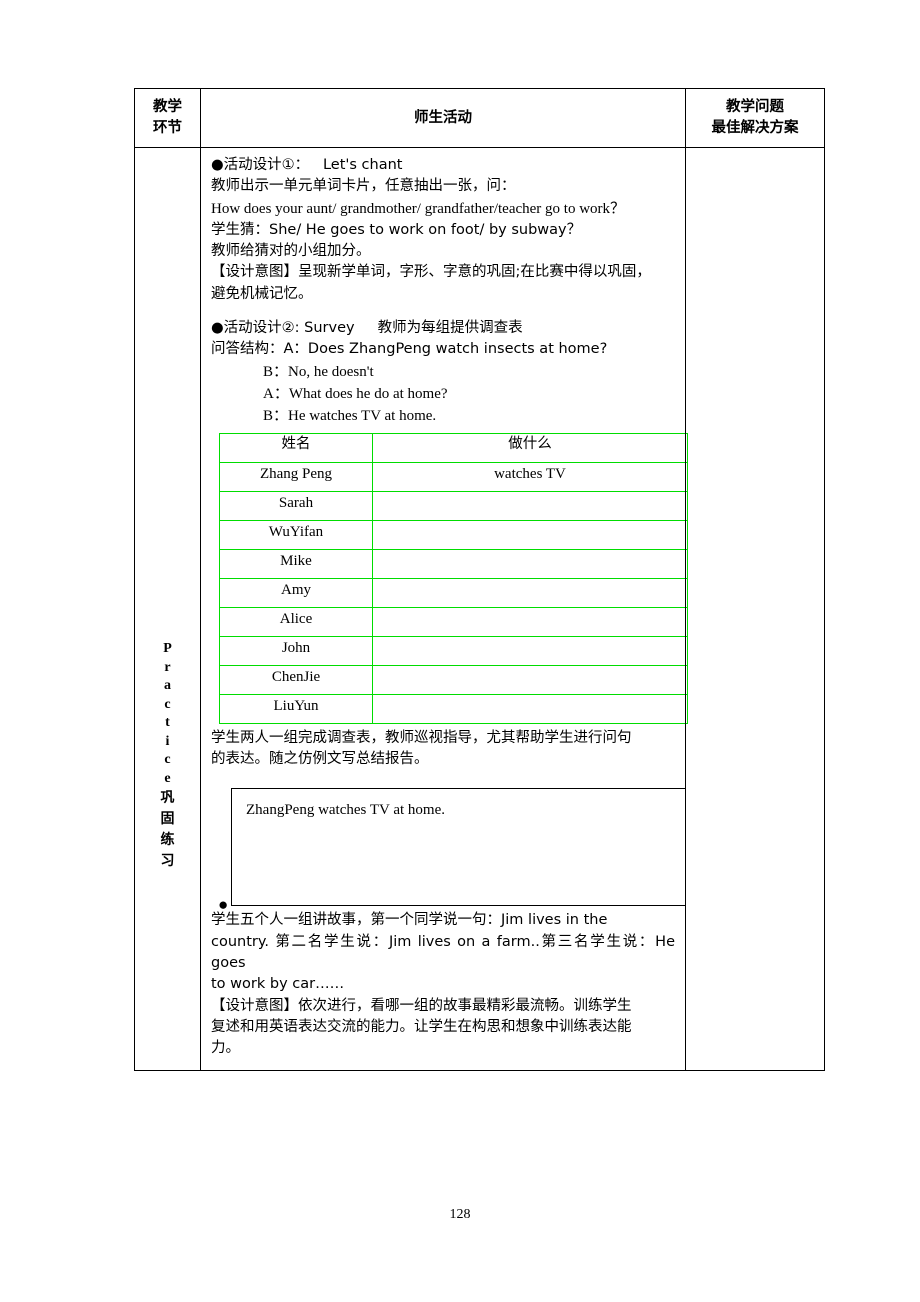 The image size is (920, 1302). Describe the element at coordinates (296, 592) in the screenshot. I see `survey-name-4: Amy` at that location.